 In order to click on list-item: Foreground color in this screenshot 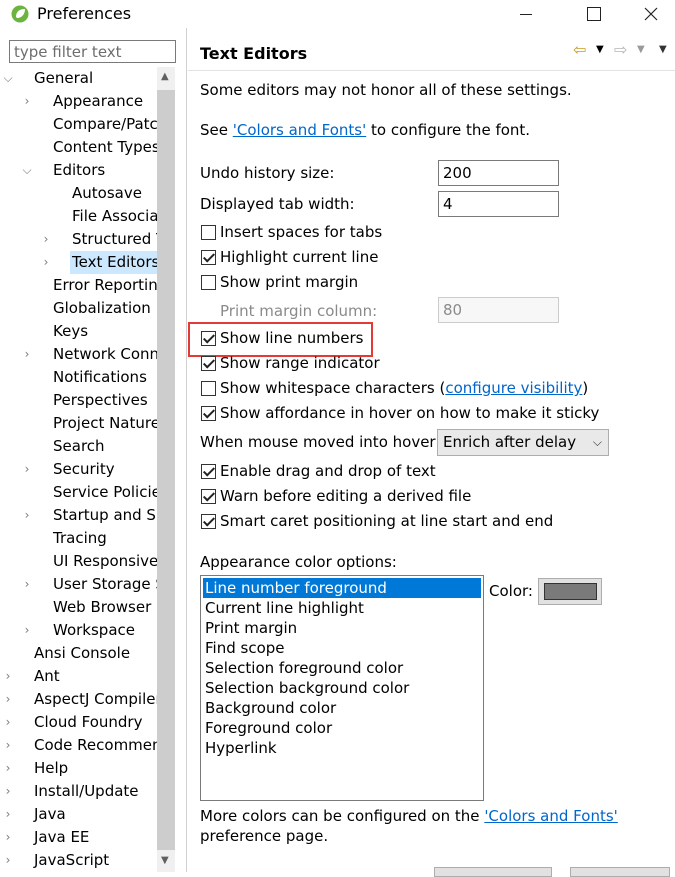, I will do `click(342, 728)`.